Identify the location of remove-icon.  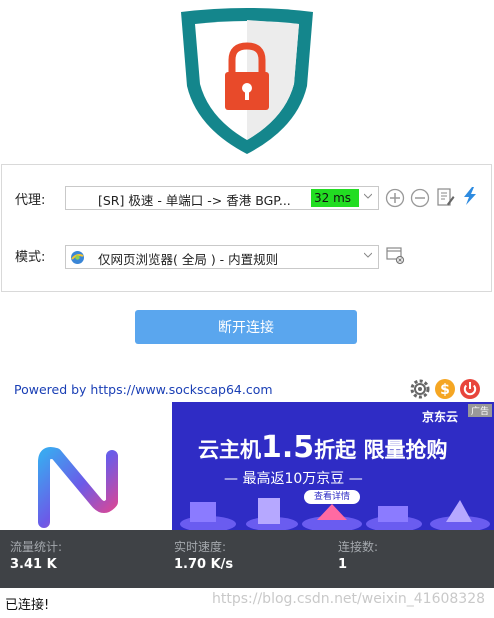
(420, 198).